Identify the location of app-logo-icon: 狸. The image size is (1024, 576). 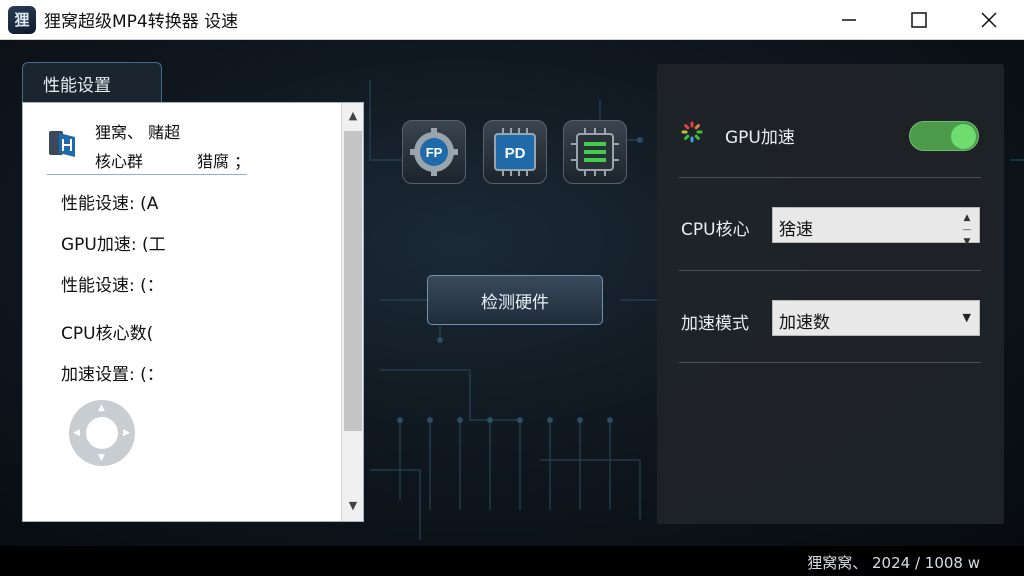
(22, 19).